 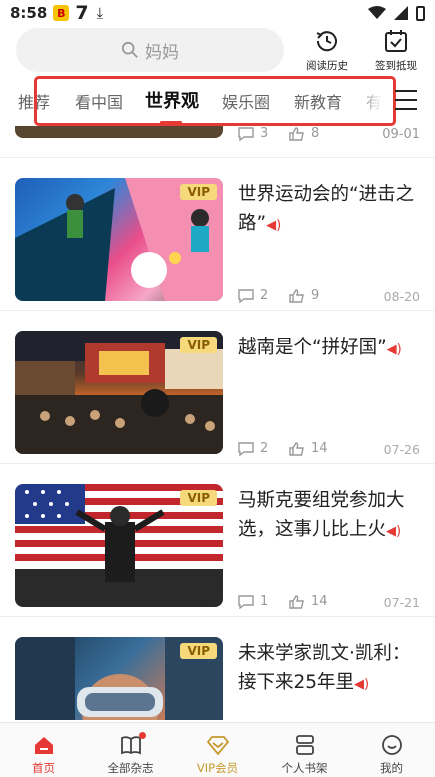 I want to click on app-notification-icon: B, so click(x=61, y=13).